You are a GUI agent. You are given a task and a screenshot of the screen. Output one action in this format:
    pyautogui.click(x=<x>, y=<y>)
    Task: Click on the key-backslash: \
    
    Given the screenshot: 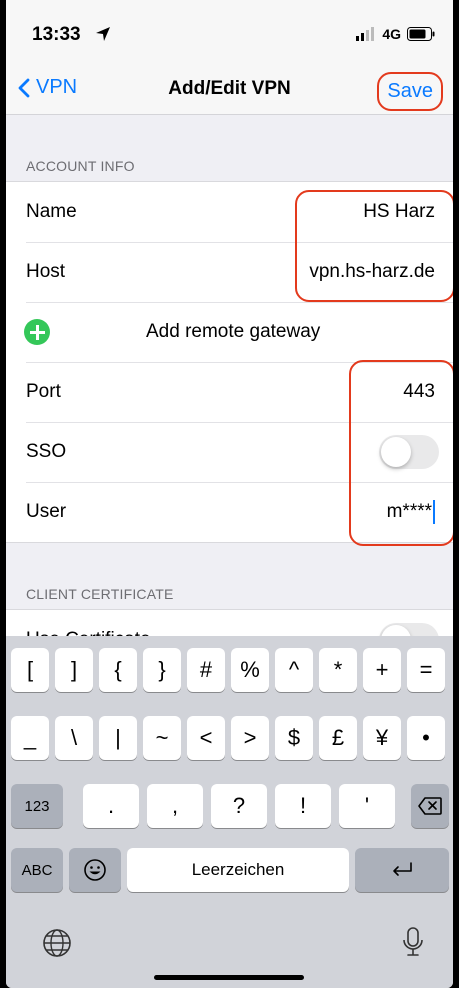 What is the action you would take?
    pyautogui.click(x=74, y=738)
    